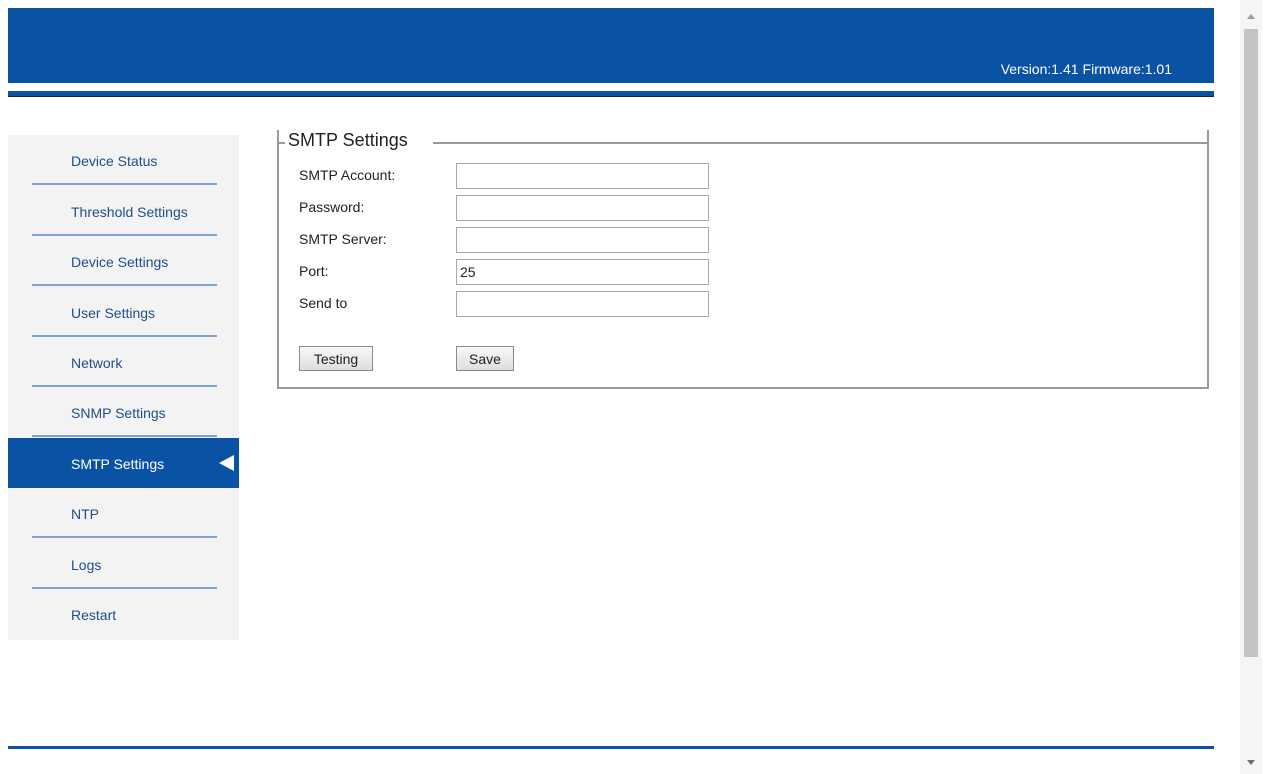 This screenshot has height=774, width=1269. Describe the element at coordinates (1127, 69) in the screenshot. I see `firmware-text: Firmware:1.01` at that location.